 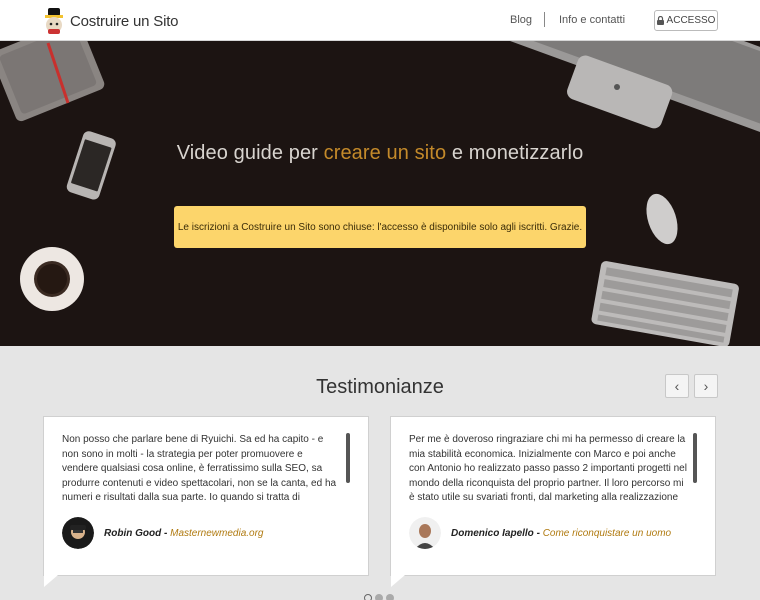 I want to click on testimonials-title: Testimonianze, so click(x=380, y=387).